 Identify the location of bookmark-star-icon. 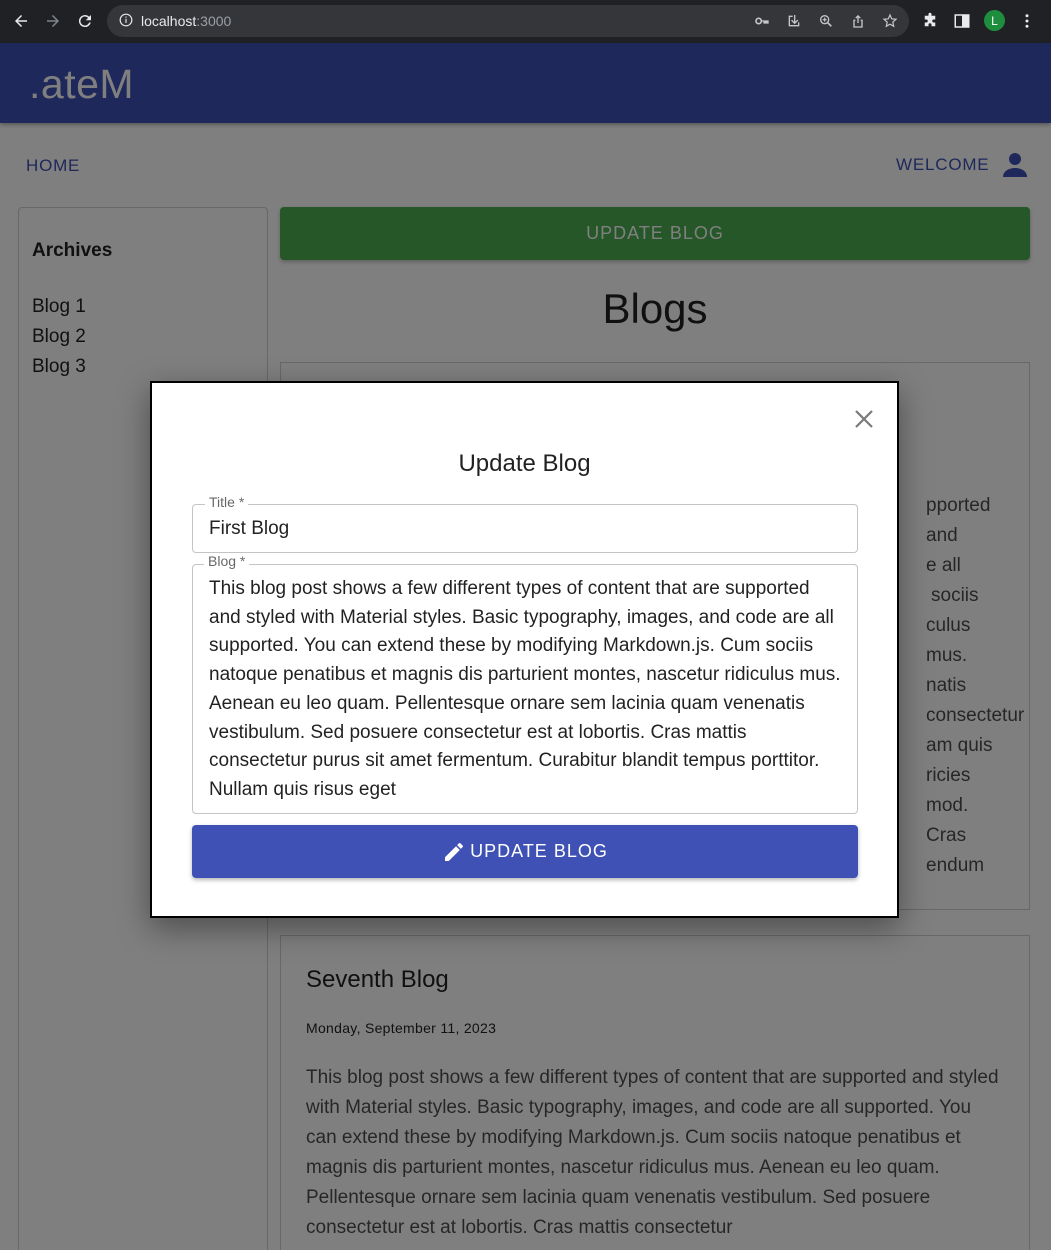
(890, 21).